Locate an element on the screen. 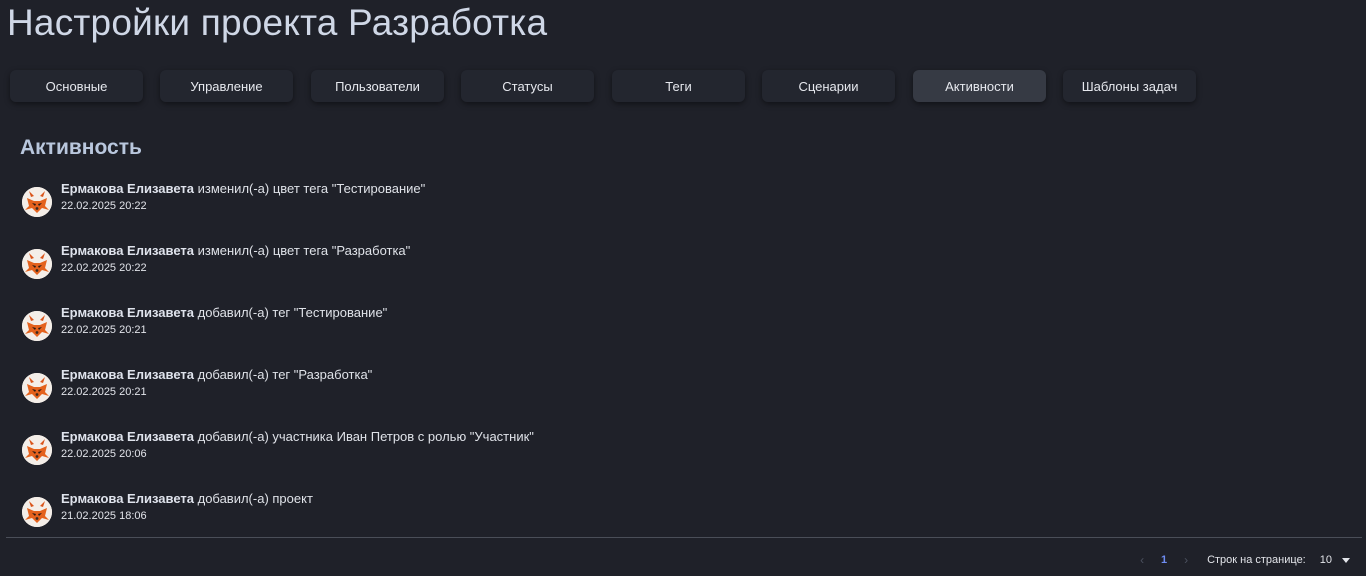  chevron-right-icon: › is located at coordinates (1186, 560).